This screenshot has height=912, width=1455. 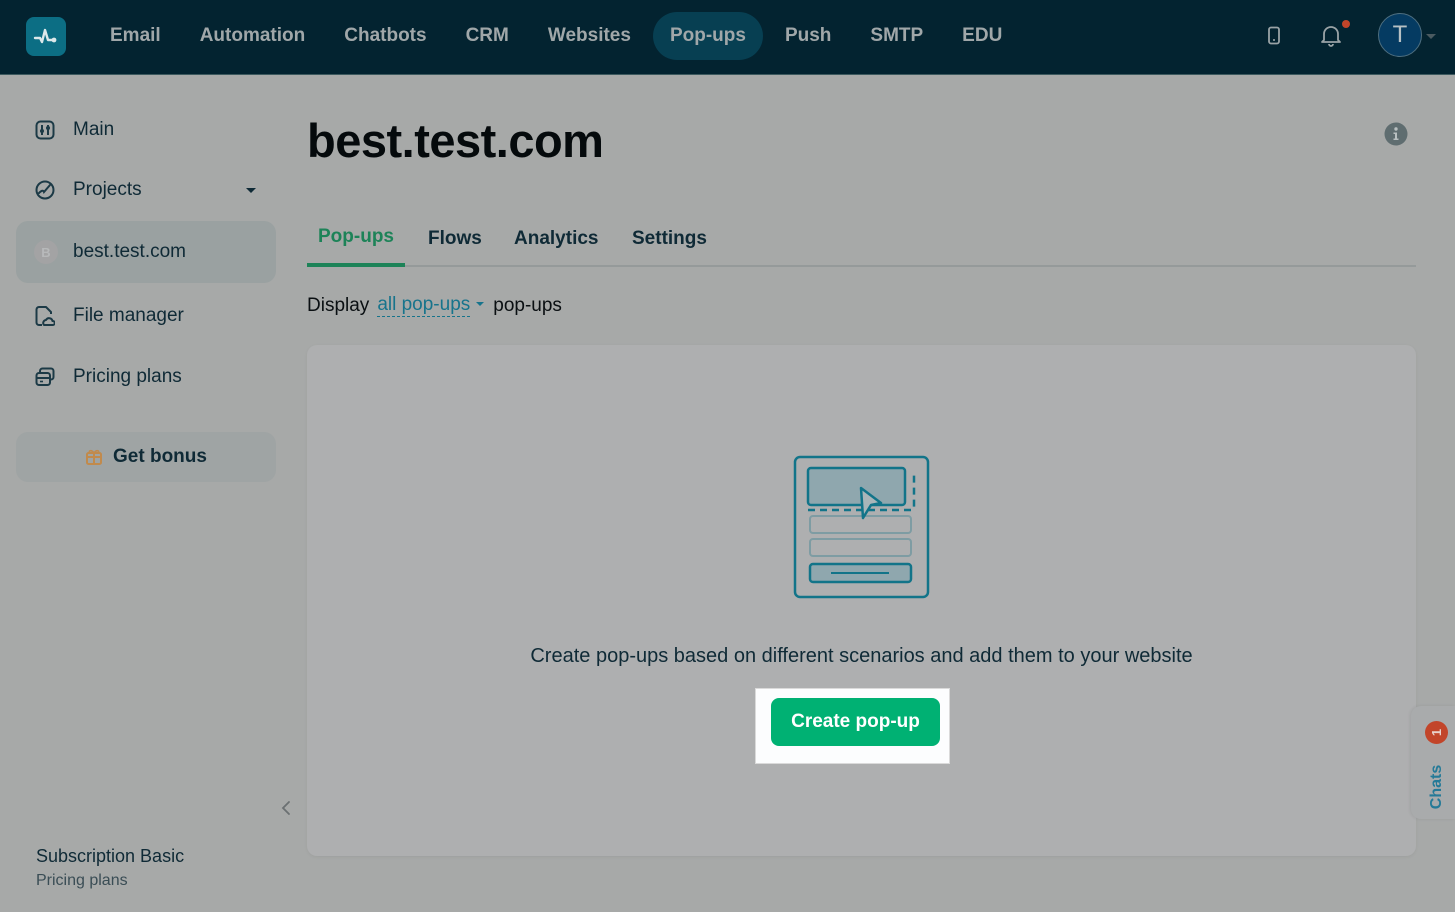 What do you see at coordinates (1396, 136) in the screenshot?
I see `info-icon` at bounding box center [1396, 136].